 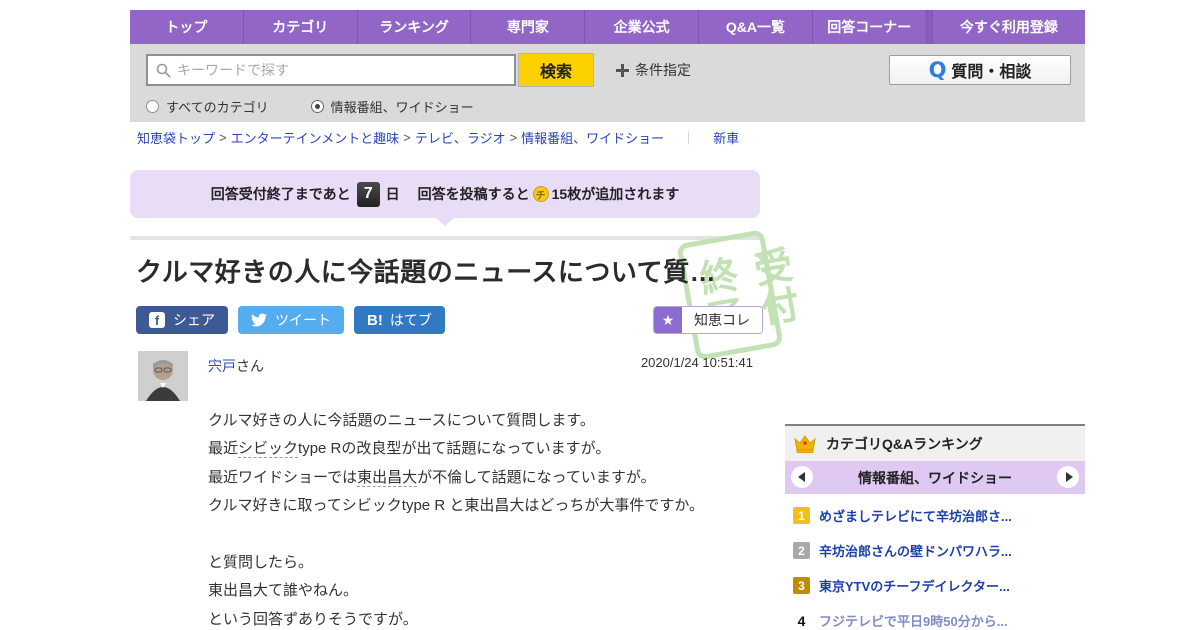 I want to click on hatena-icon: B!, so click(x=375, y=320).